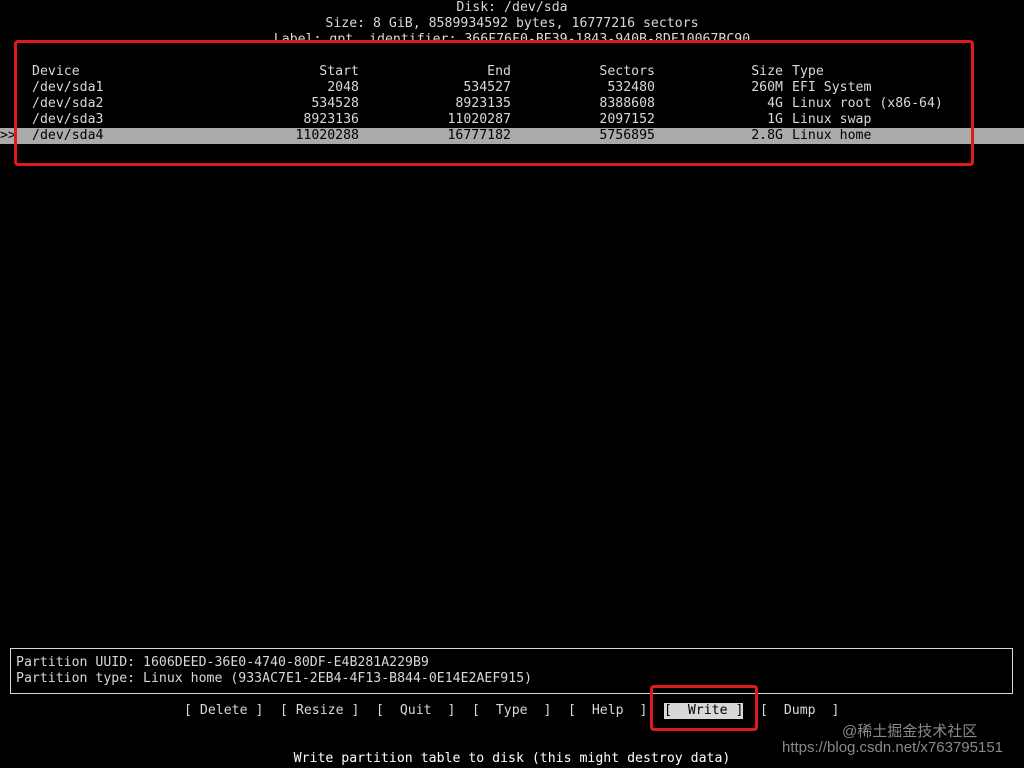 The width and height of the screenshot is (1024, 768). I want to click on row-sectors: 5756895, so click(627, 135).